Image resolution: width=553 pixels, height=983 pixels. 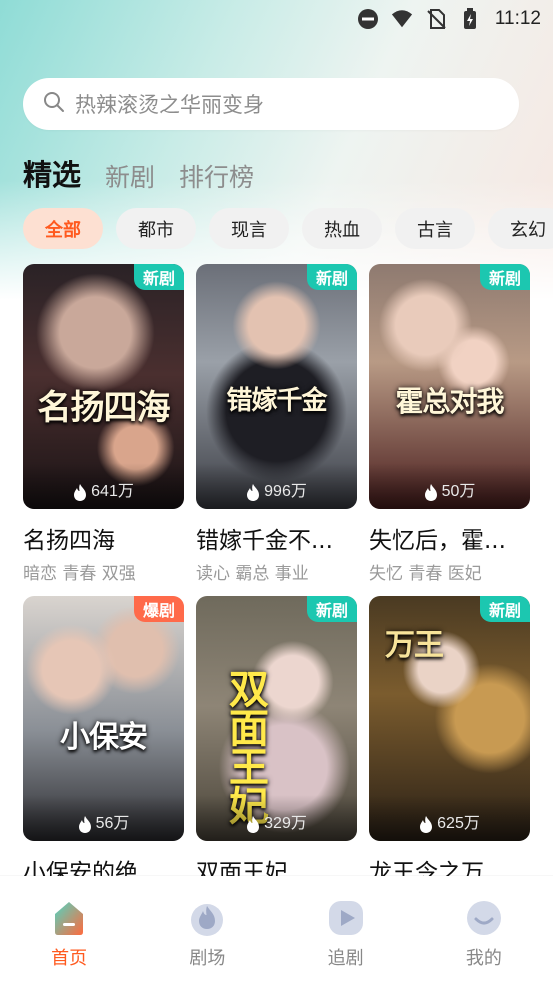 I want to click on drama-poster: 小保安 爆剧 56万, so click(x=103, y=718).